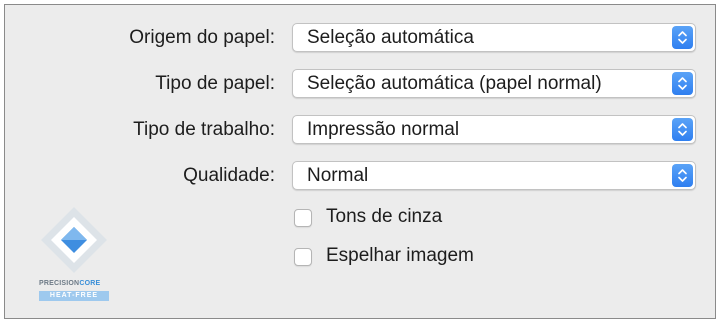 The width and height of the screenshot is (722, 325). What do you see at coordinates (215, 83) in the screenshot?
I see `paper-type-label: Tipo de papel:` at bounding box center [215, 83].